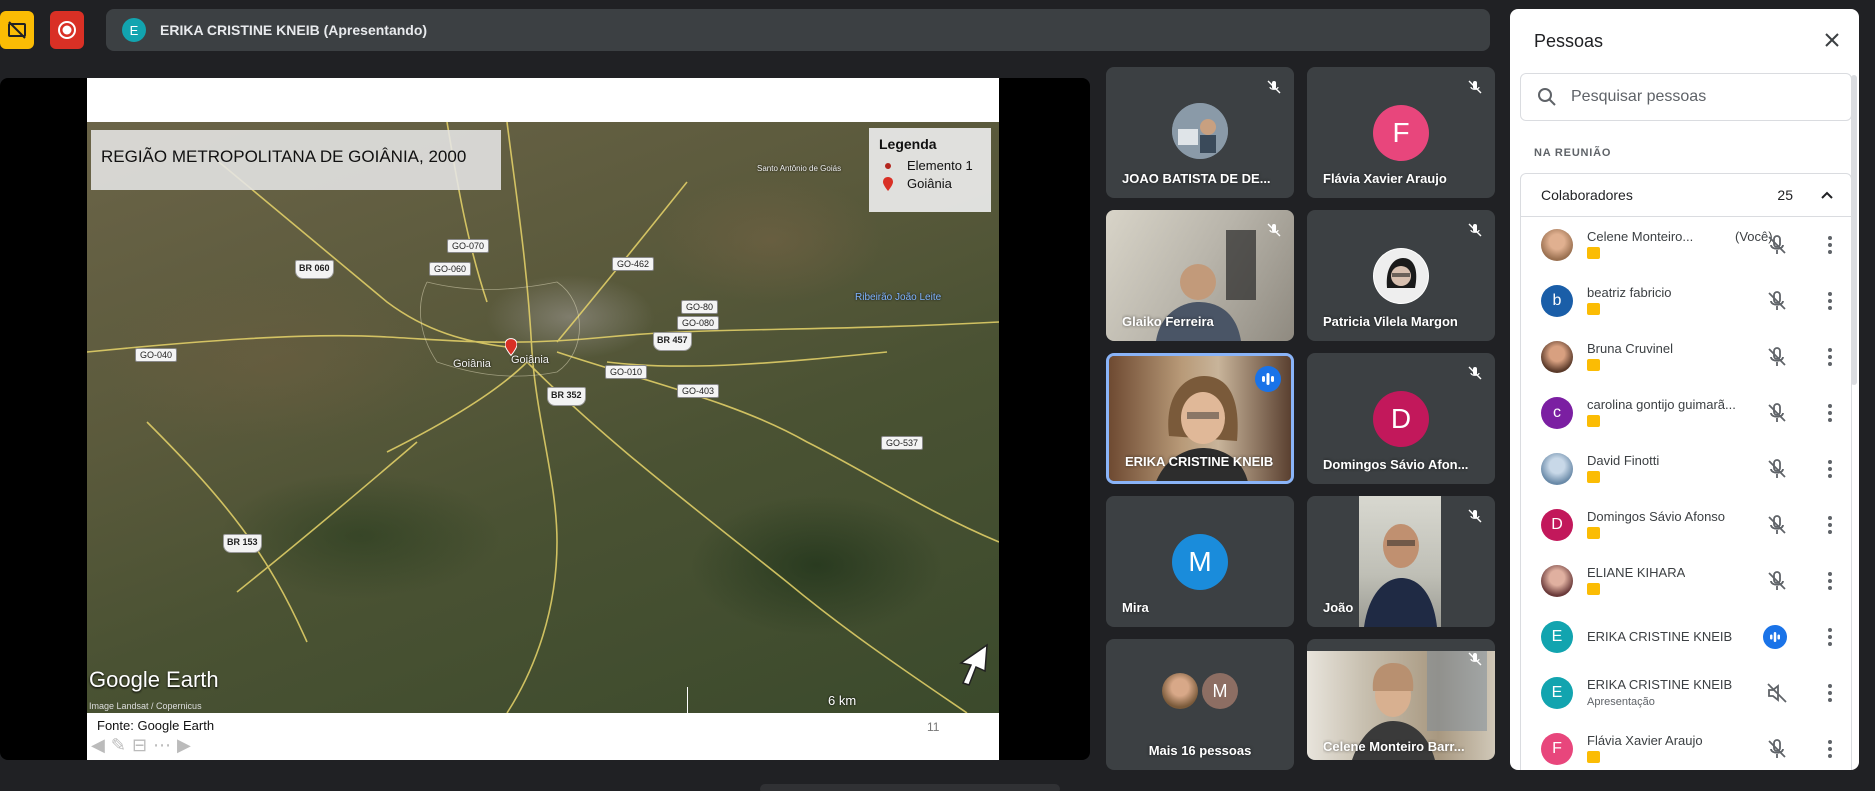  I want to click on participant-name: David Finotti, so click(1623, 460).